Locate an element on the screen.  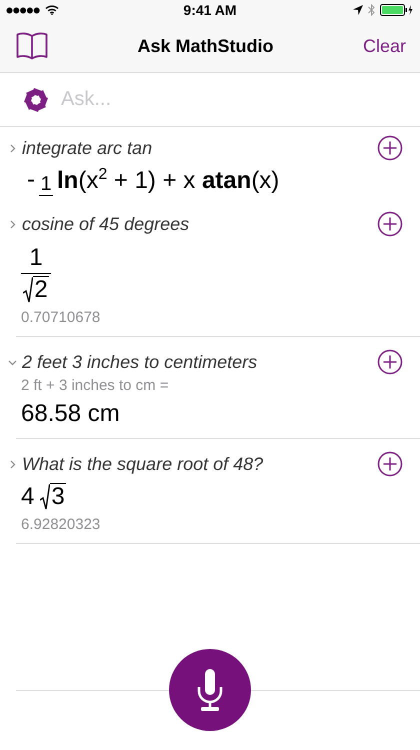
microphone-icon is located at coordinates (210, 690).